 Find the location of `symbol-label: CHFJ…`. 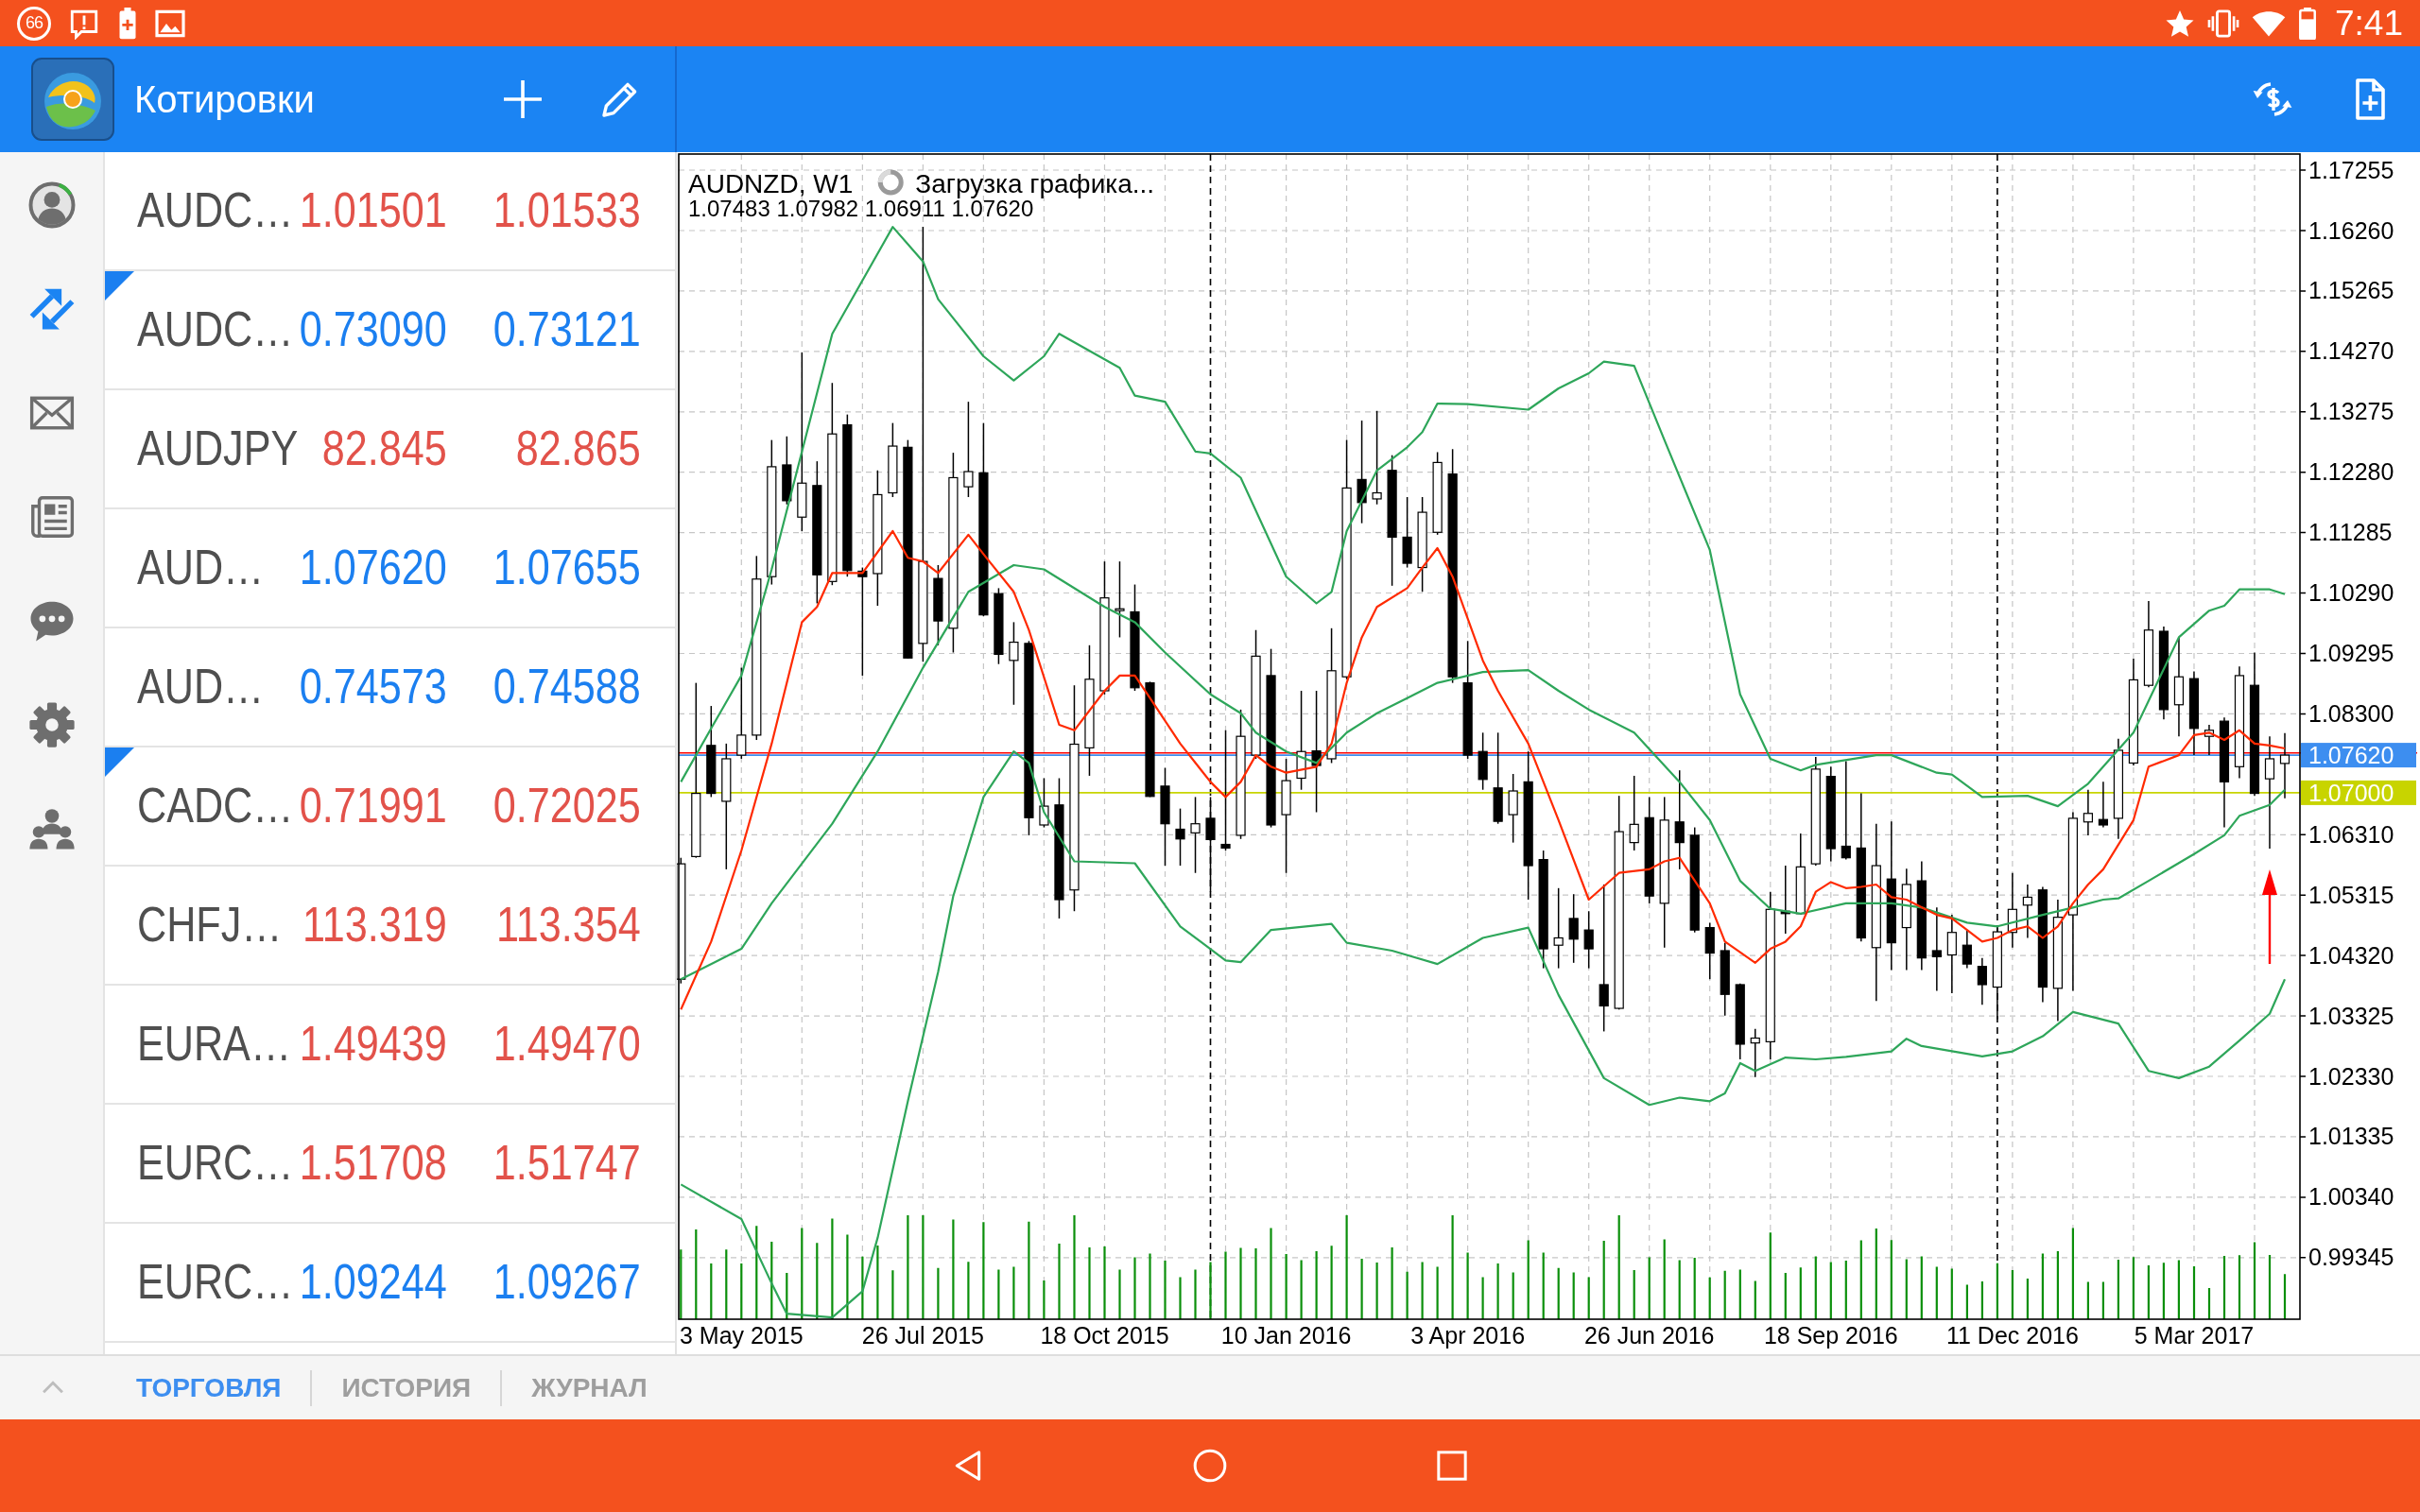

symbol-label: CHFJ… is located at coordinates (210, 925).